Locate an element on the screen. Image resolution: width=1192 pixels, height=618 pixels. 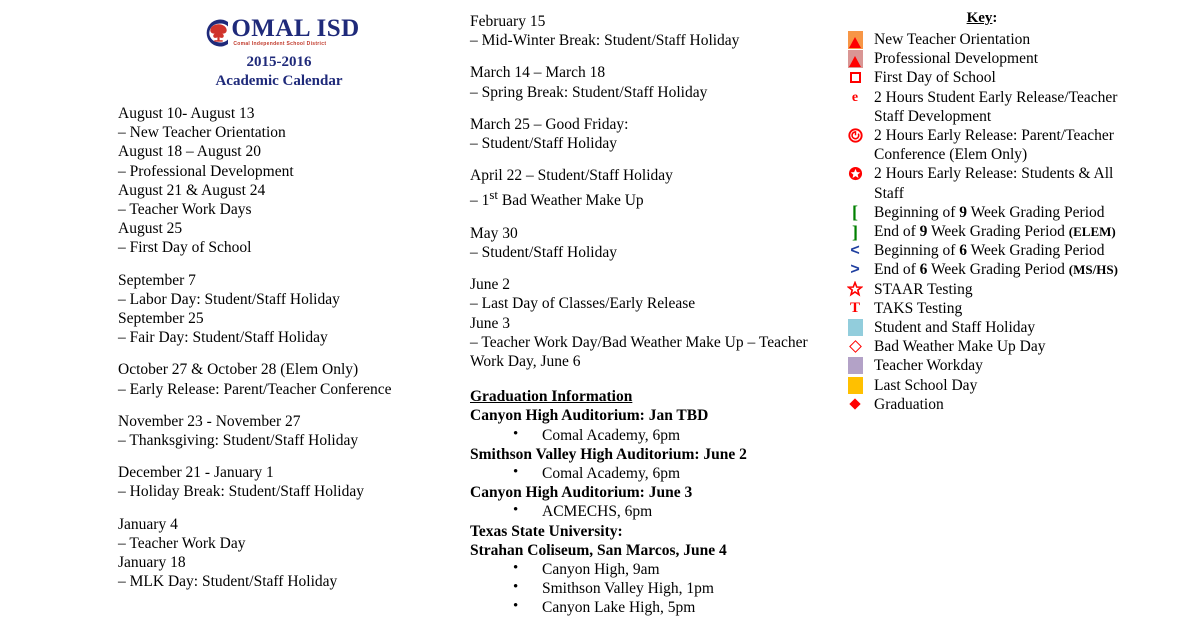
calendar-entry-line: June 2 is located at coordinates (490, 285).